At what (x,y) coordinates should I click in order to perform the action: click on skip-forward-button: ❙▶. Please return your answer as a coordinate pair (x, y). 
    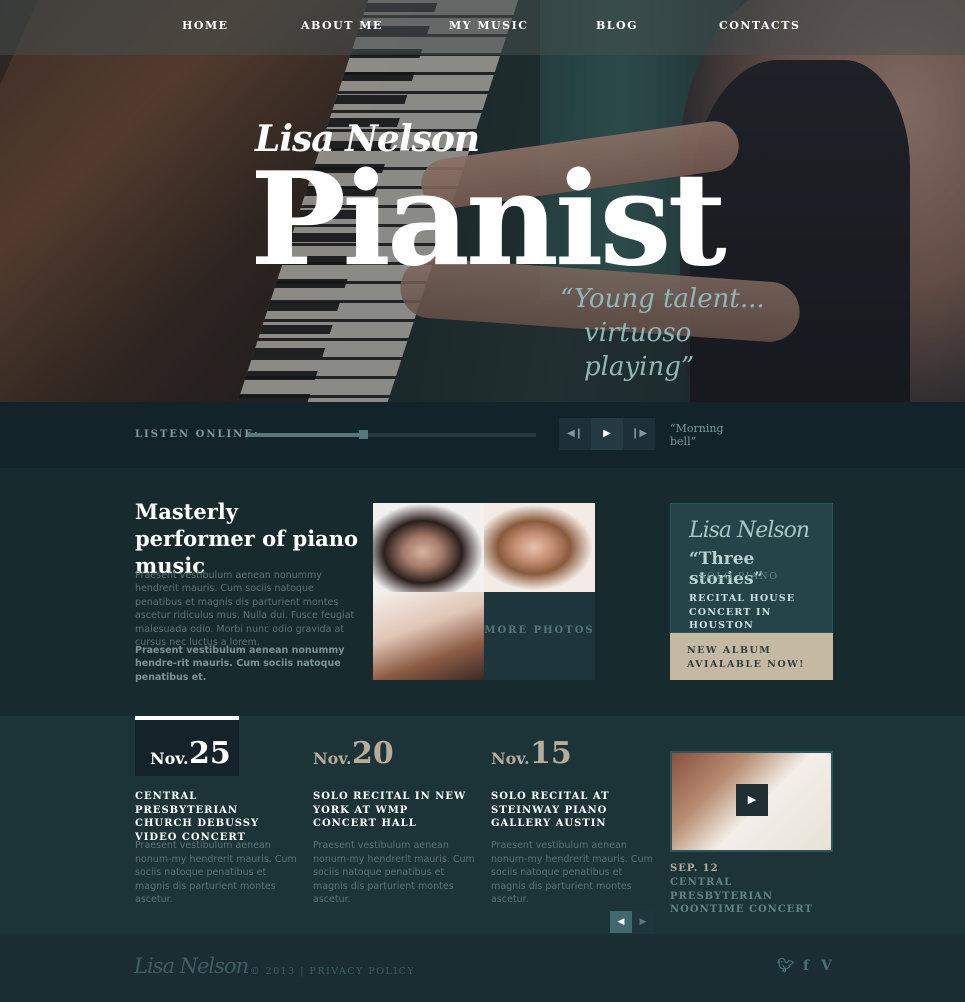
    Looking at the image, I should click on (639, 434).